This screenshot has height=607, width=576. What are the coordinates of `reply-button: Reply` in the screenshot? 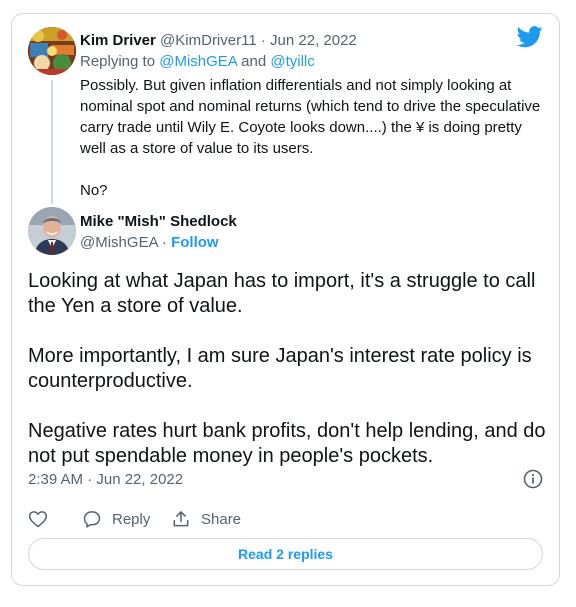 It's located at (116, 519).